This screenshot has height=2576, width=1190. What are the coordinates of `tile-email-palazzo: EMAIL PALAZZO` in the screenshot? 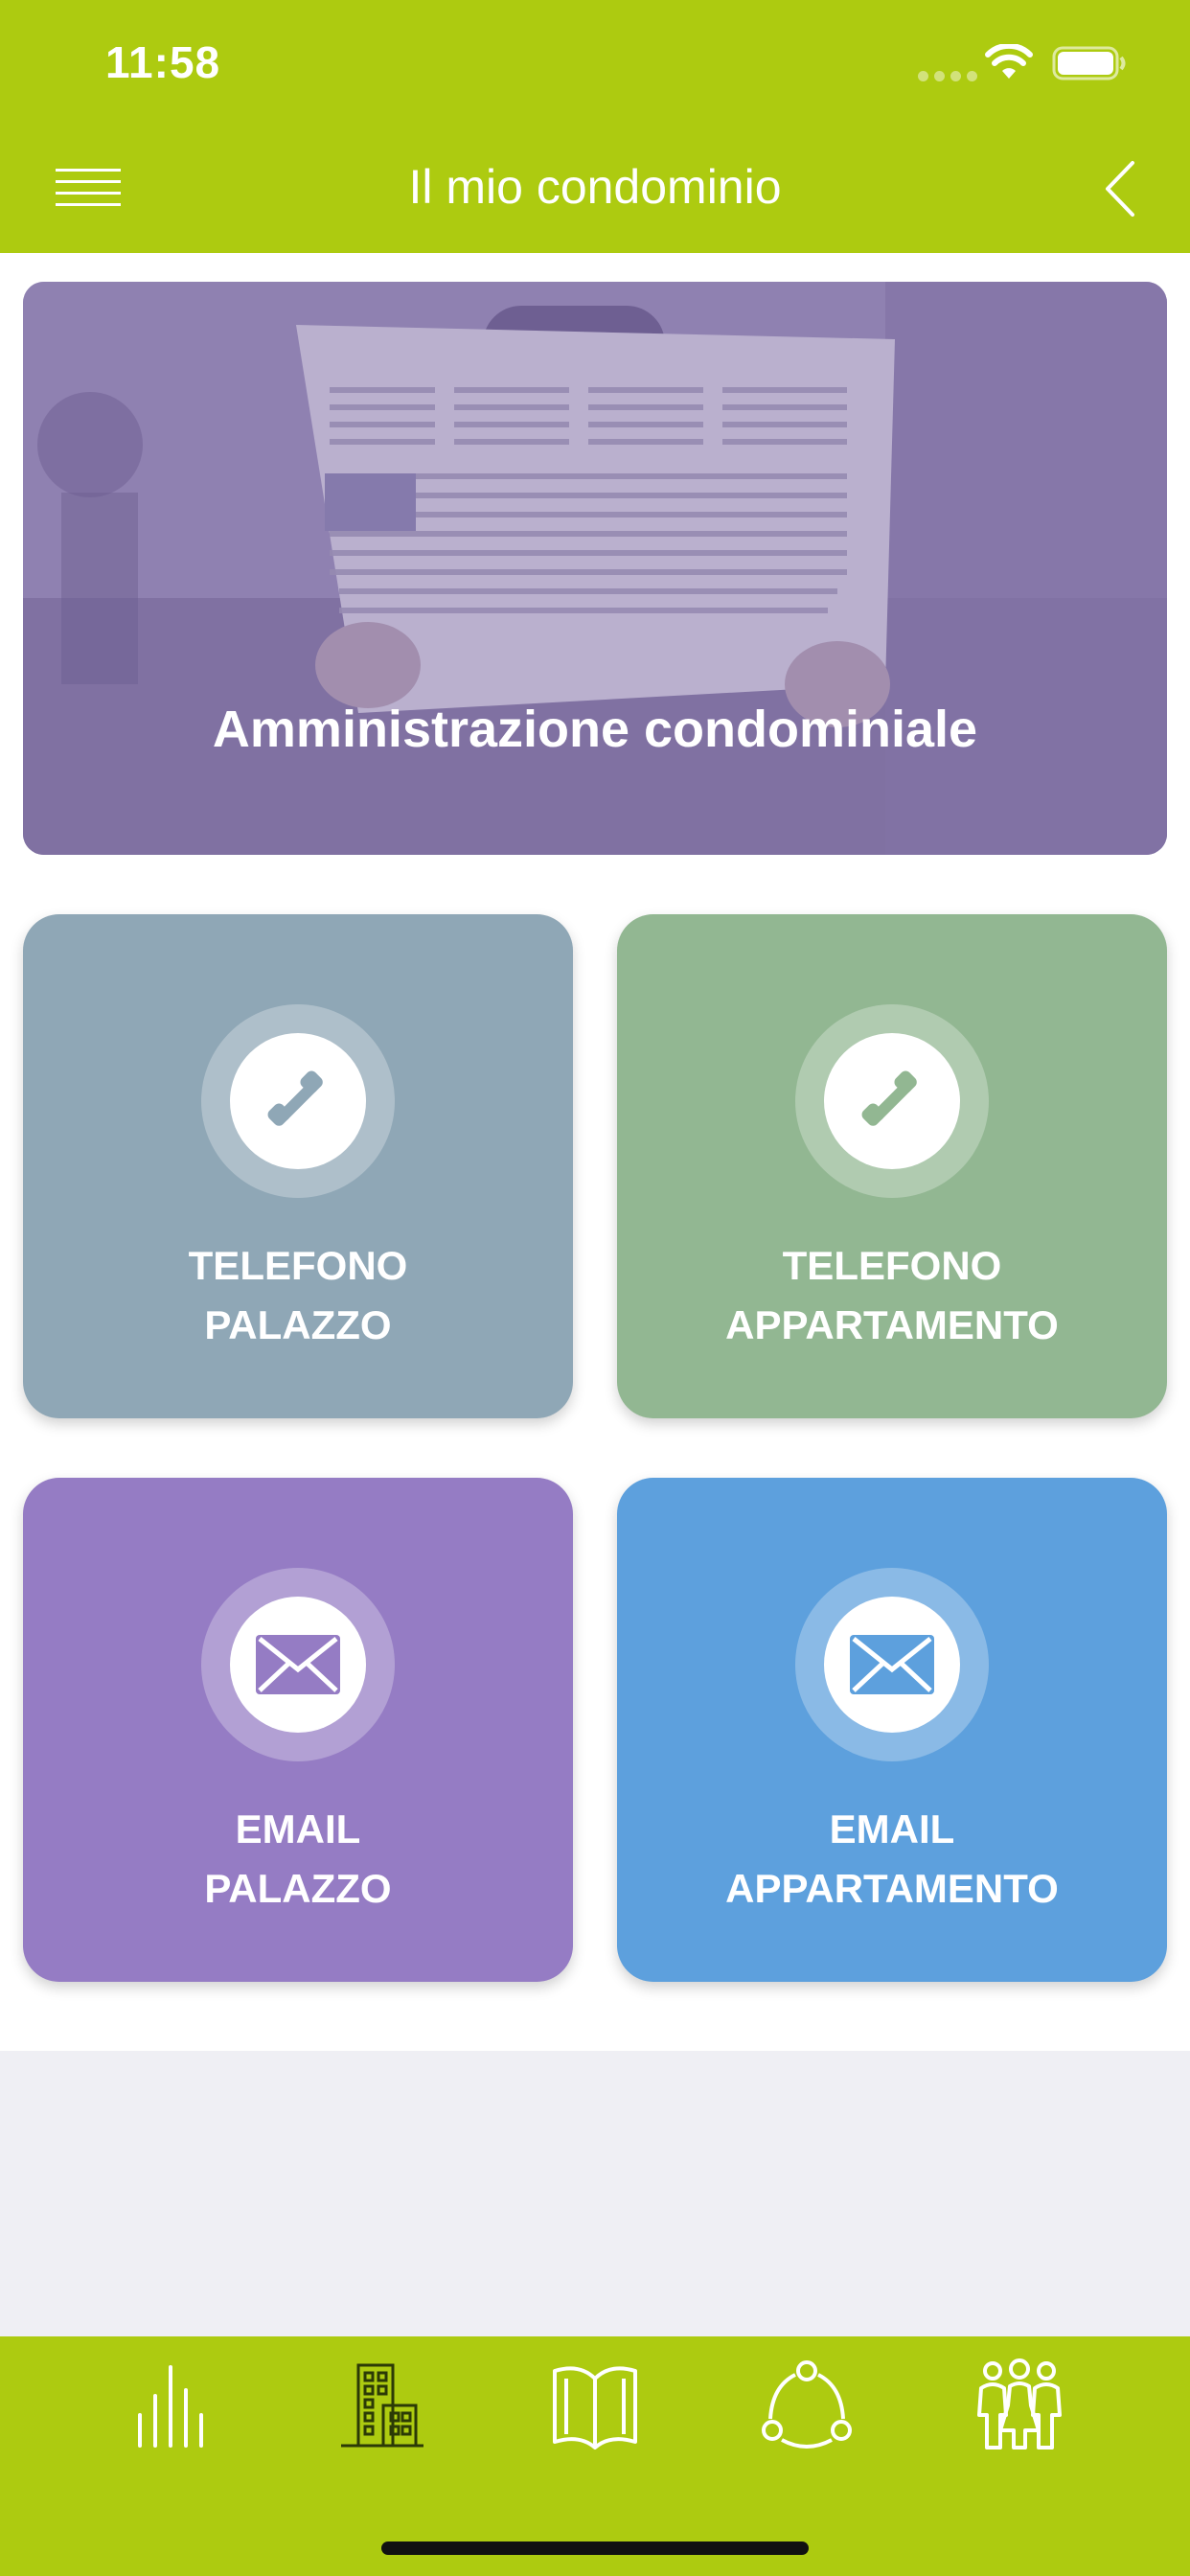 It's located at (298, 1730).